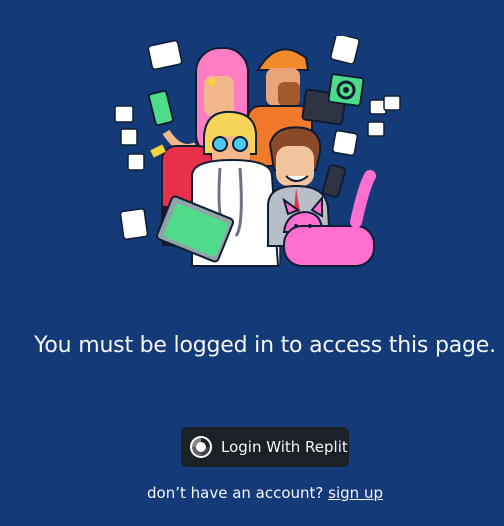  What do you see at coordinates (355, 493) in the screenshot?
I see `sign-up-link: sign up` at bounding box center [355, 493].